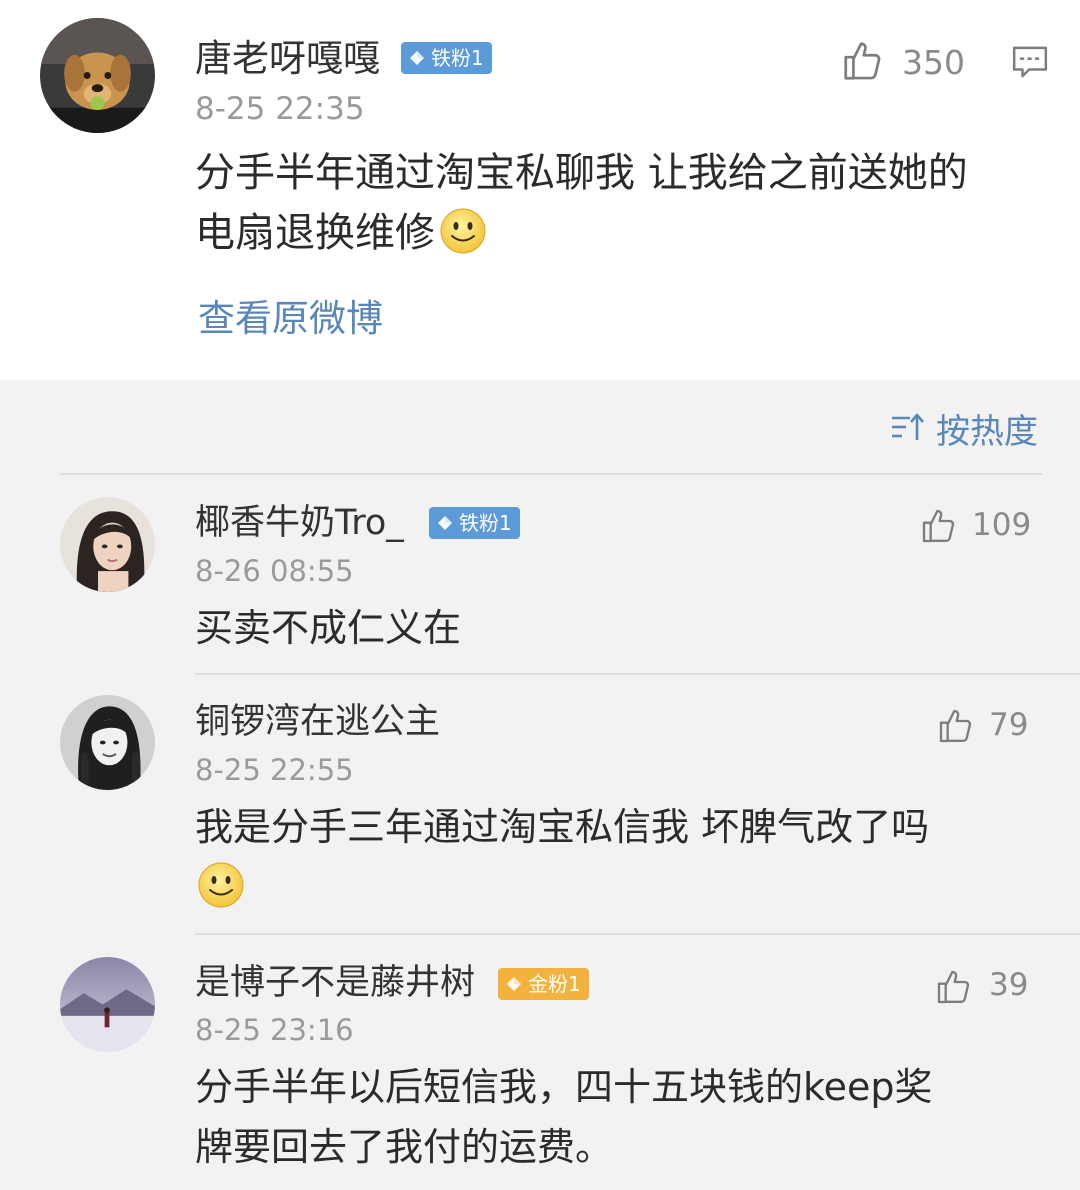 Image resolution: width=1080 pixels, height=1190 pixels. What do you see at coordinates (274, 571) in the screenshot?
I see `timestamp: 8-26 08:55` at bounding box center [274, 571].